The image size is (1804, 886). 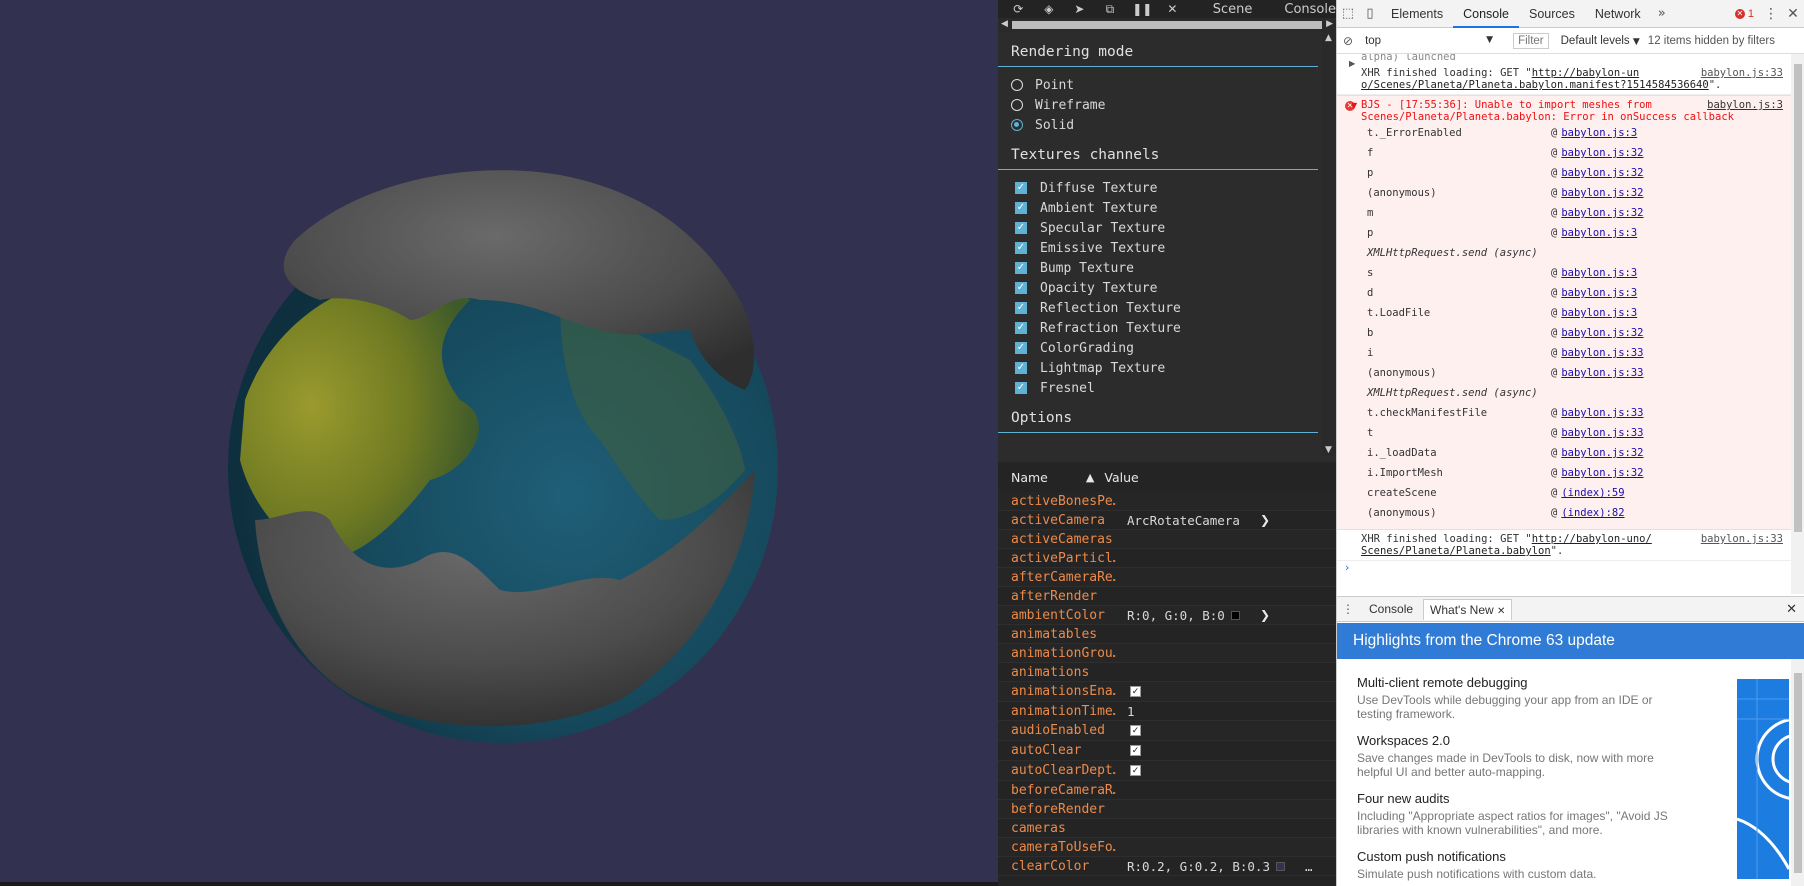 What do you see at coordinates (1592, 513) in the screenshot?
I see `stack-source-link: (index):82` at bounding box center [1592, 513].